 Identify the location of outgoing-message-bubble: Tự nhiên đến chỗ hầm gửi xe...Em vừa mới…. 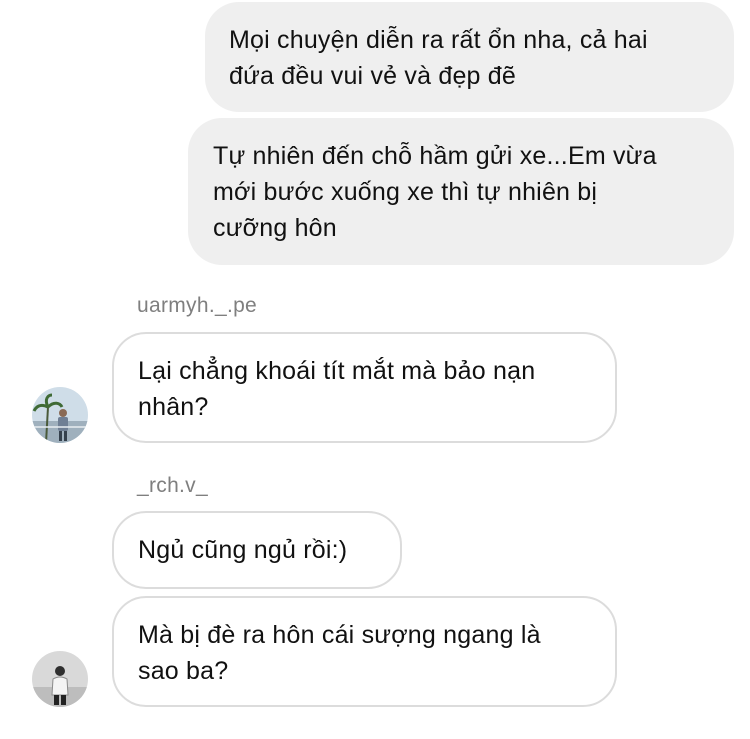
(461, 191).